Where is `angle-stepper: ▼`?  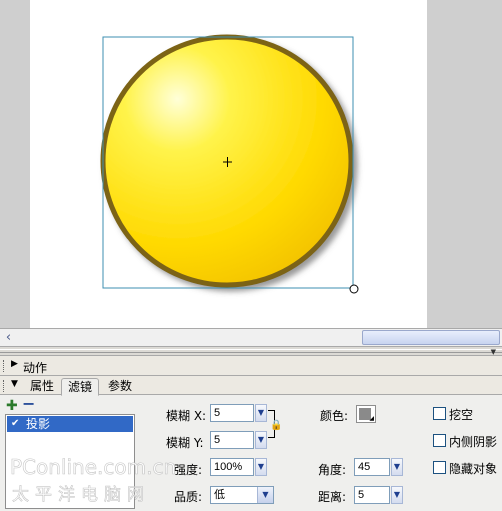
angle-stepper: ▼ is located at coordinates (397, 467).